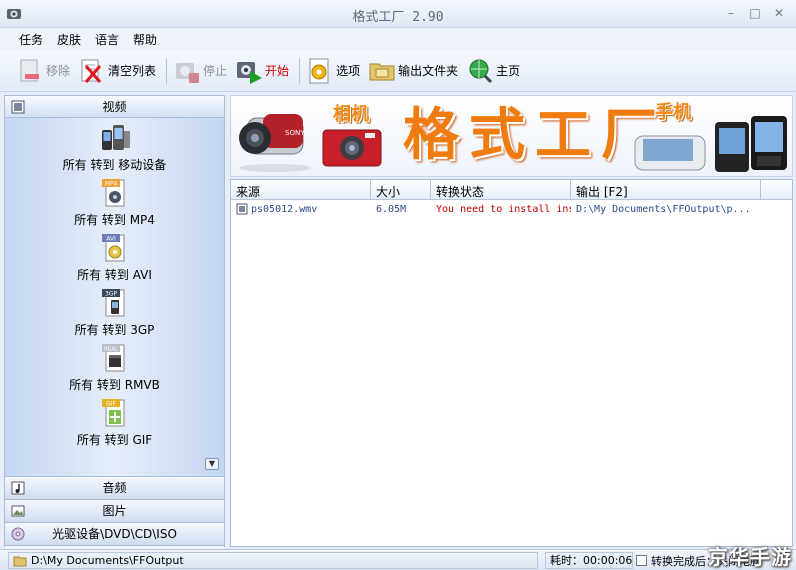 Image resolution: width=796 pixels, height=570 pixels. I want to click on mp4-badge: MP4, so click(110, 184).